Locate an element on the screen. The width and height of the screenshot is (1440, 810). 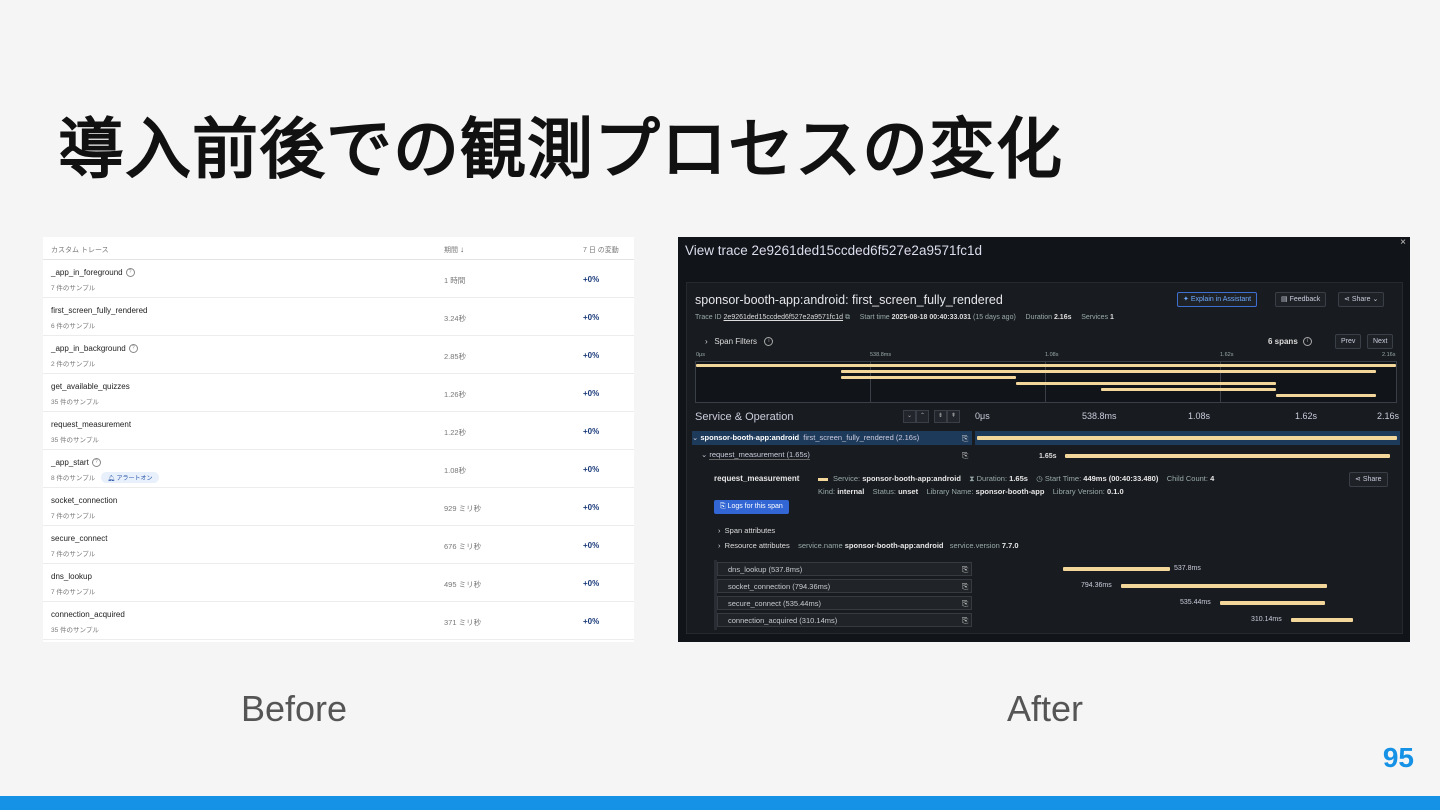
copy-icon: ⧉ is located at coordinates (847, 317).